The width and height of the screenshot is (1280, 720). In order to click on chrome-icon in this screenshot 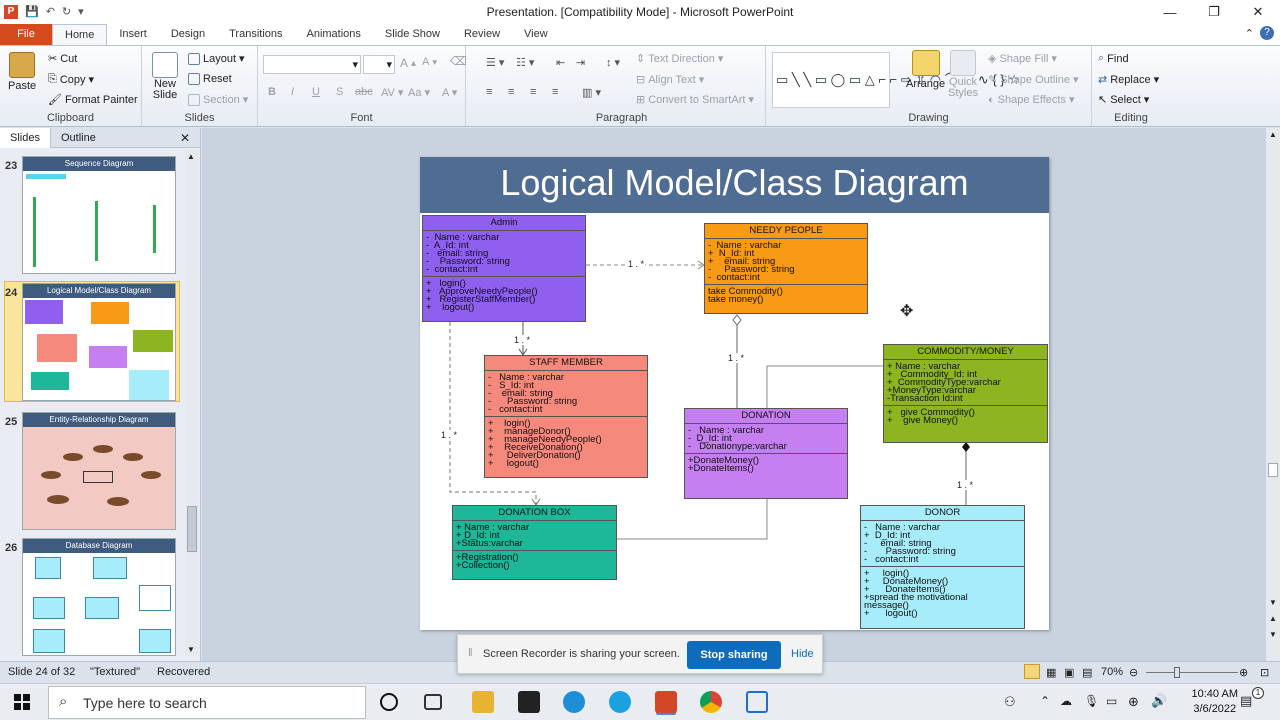, I will do `click(711, 702)`.